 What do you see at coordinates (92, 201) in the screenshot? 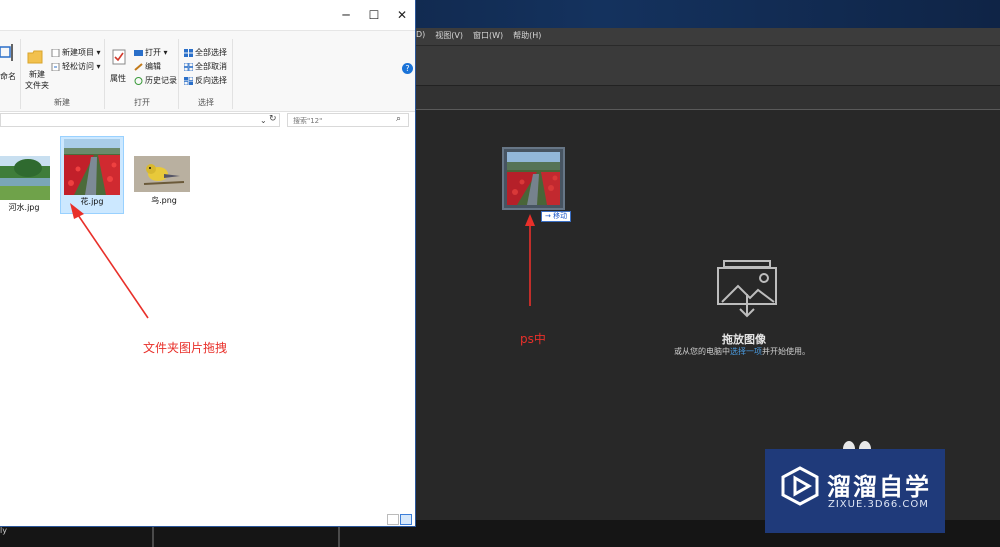
I see `file-name: 花.jpg` at bounding box center [92, 201].